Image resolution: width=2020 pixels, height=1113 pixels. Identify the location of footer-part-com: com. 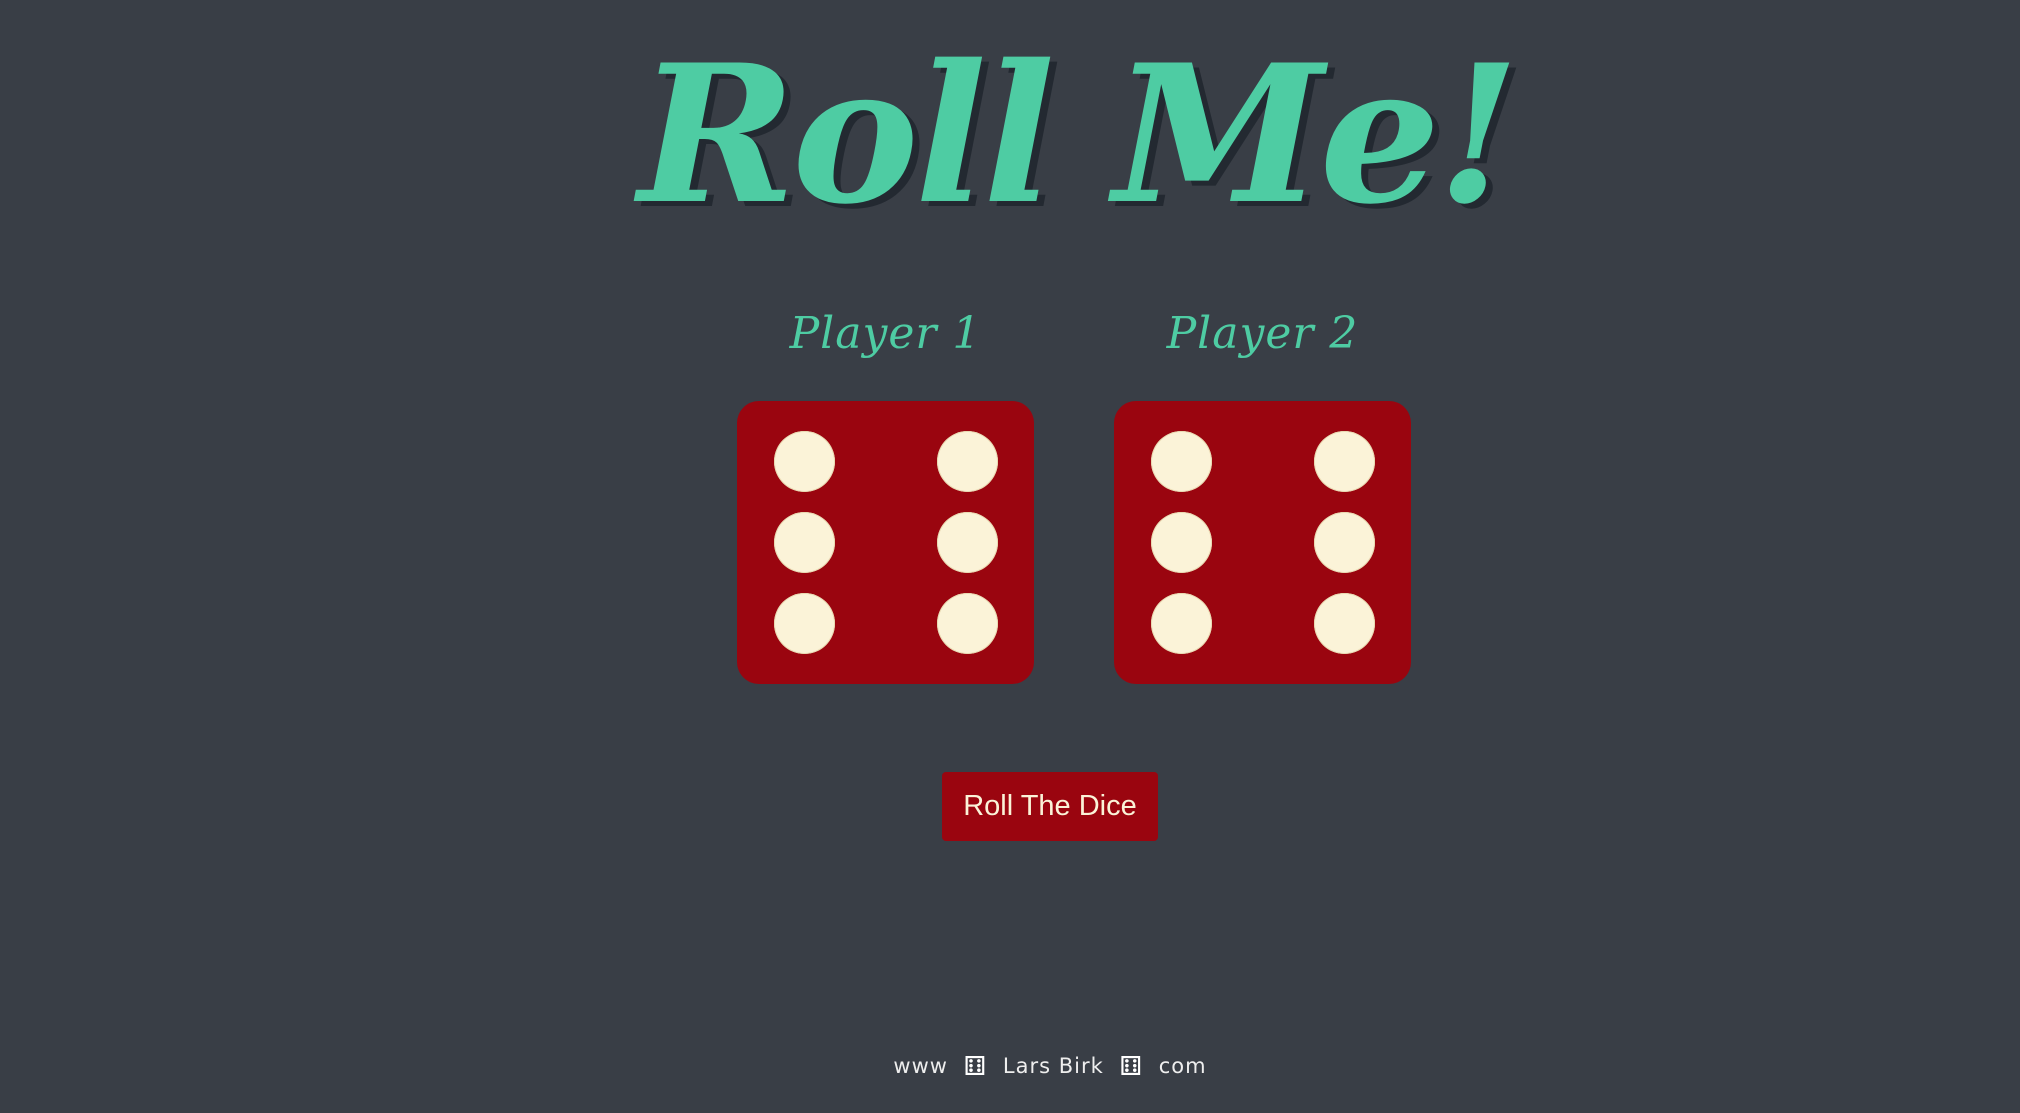
(1182, 1066).